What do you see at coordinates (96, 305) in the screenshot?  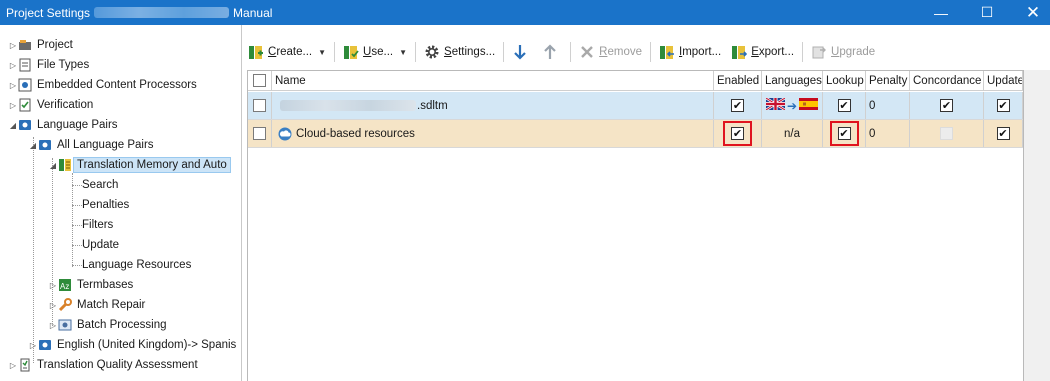 I see `tree-item-match-repair: ▷ Match Repair` at bounding box center [96, 305].